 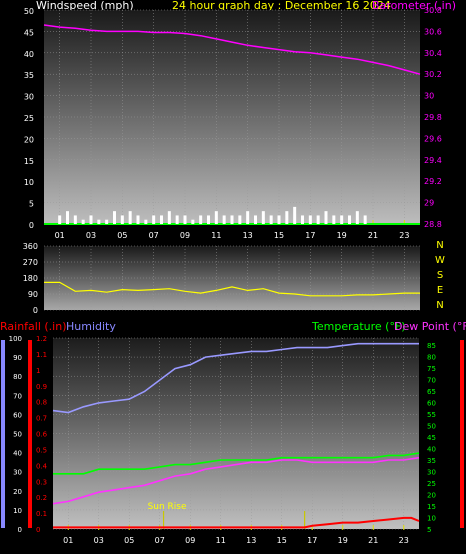 What do you see at coordinates (431, 346) in the screenshot?
I see `temperature-tick-label: 85` at bounding box center [431, 346].